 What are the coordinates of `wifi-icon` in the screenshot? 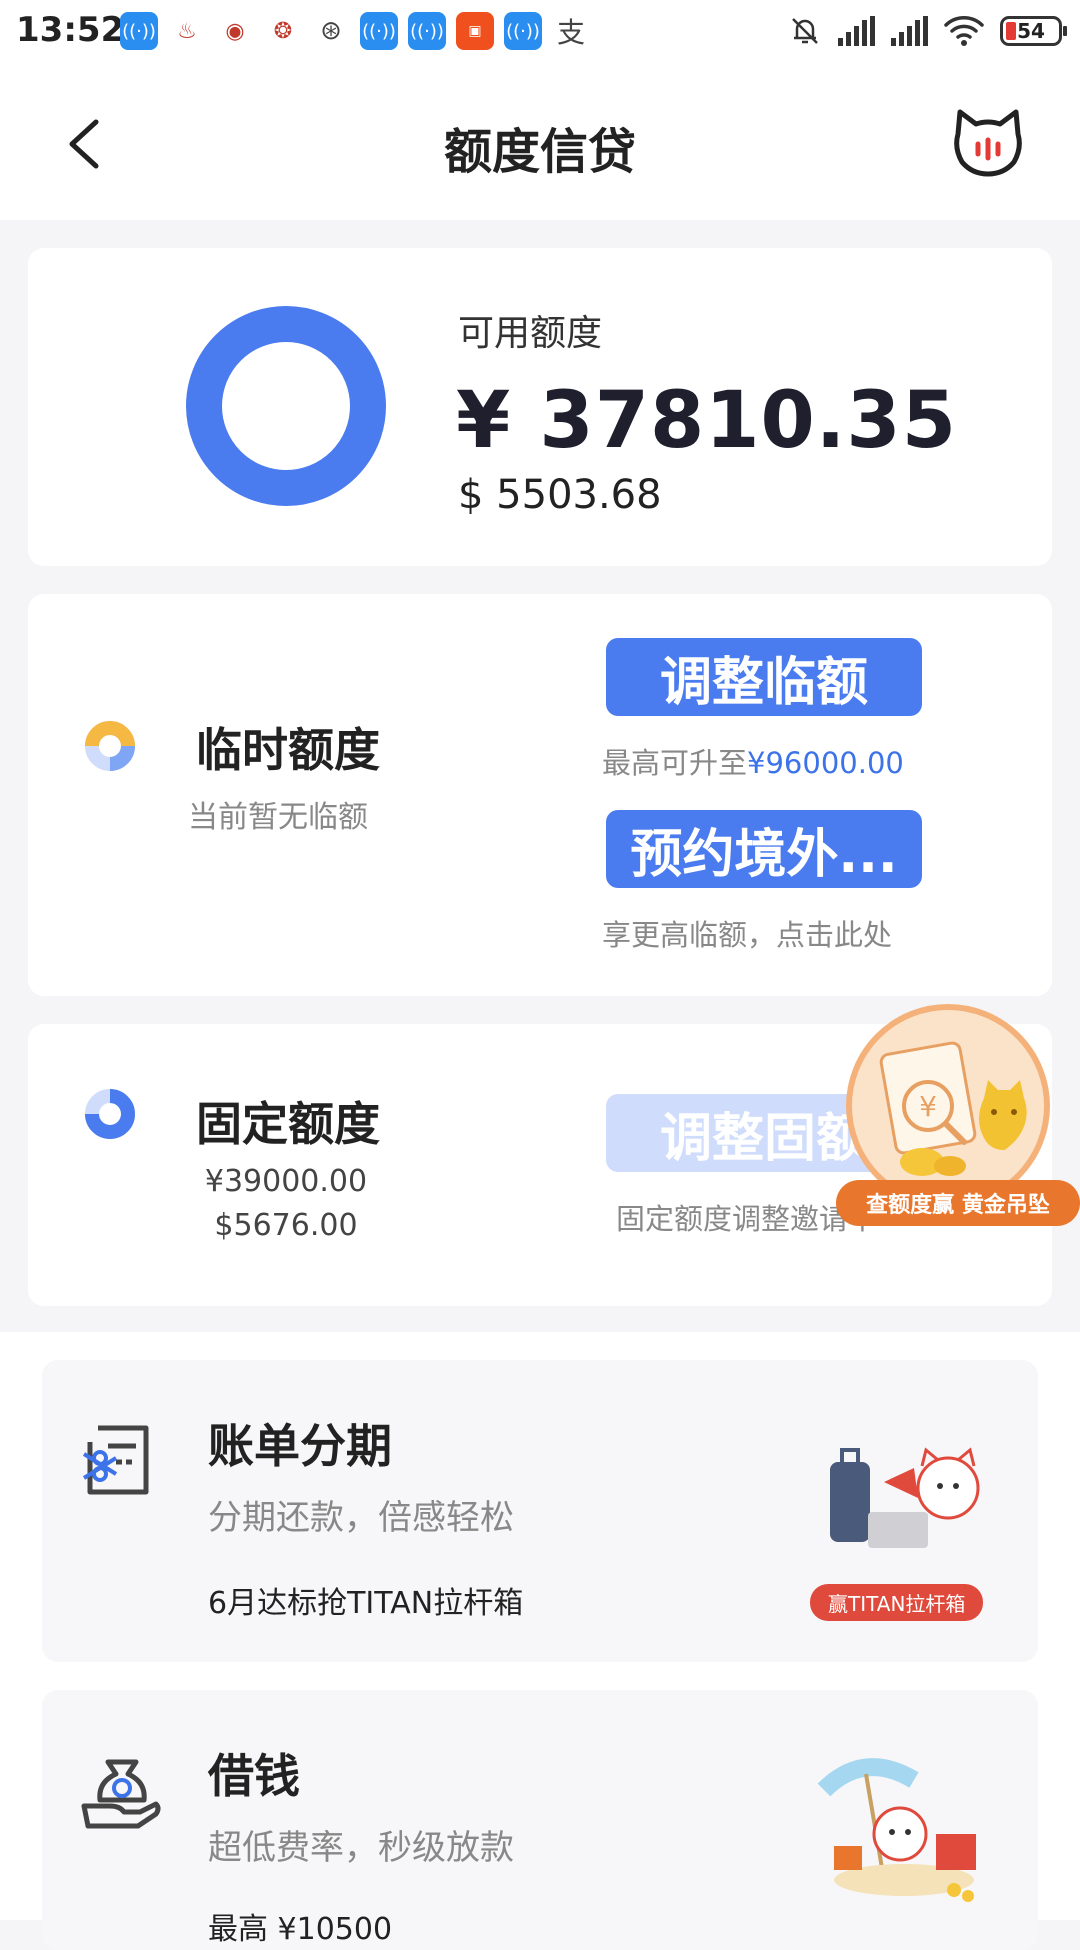 It's located at (964, 31).